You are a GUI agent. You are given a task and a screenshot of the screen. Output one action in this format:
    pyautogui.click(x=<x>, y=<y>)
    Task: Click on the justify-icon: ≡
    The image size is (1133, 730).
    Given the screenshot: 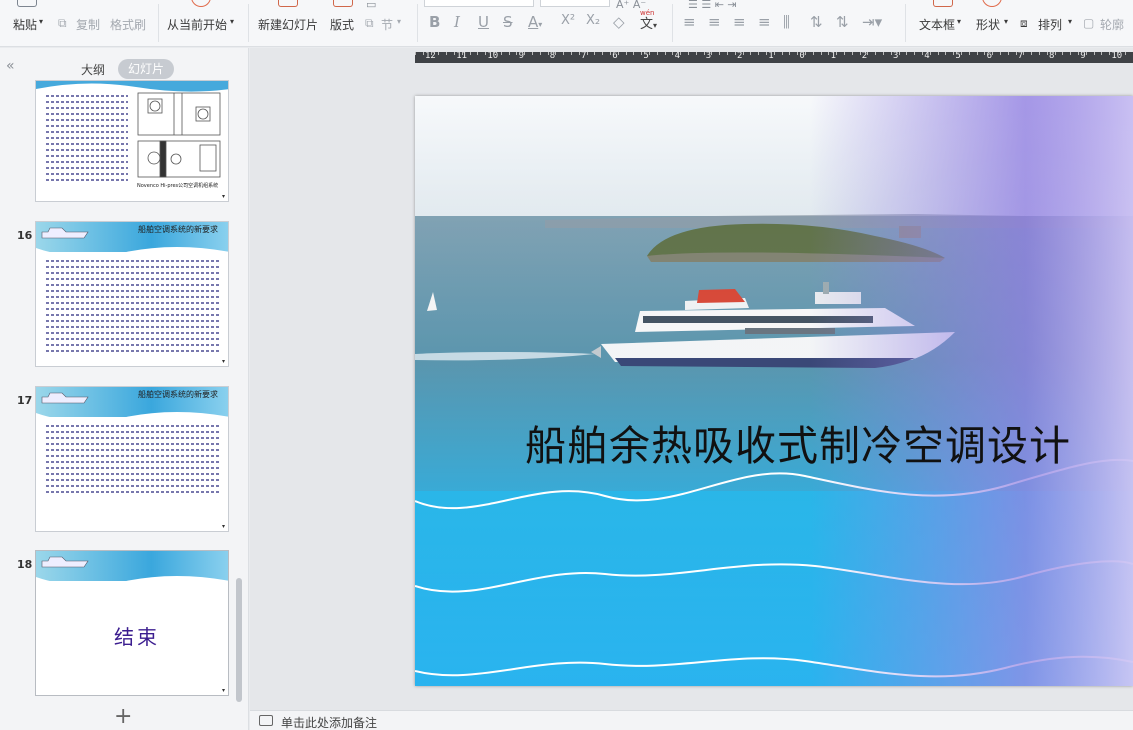 What is the action you would take?
    pyautogui.click(x=764, y=22)
    